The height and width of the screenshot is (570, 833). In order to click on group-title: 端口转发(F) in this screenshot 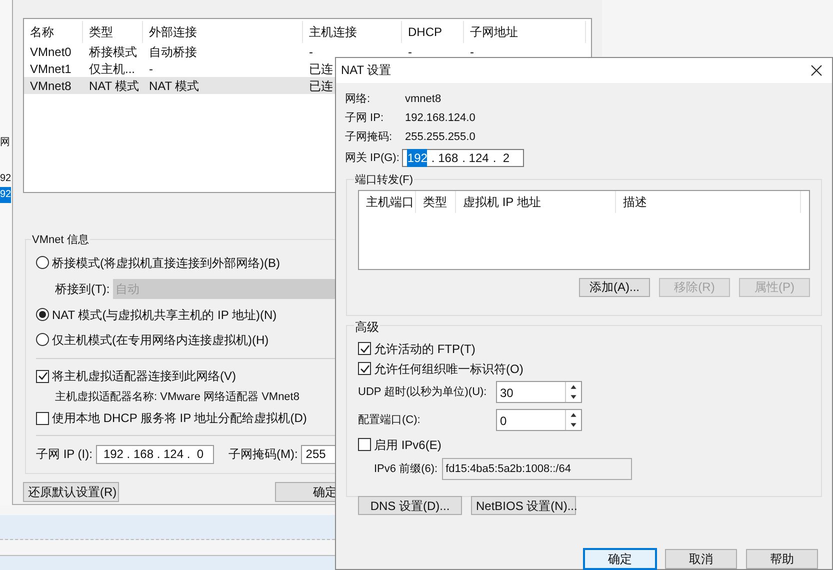, I will do `click(384, 180)`.